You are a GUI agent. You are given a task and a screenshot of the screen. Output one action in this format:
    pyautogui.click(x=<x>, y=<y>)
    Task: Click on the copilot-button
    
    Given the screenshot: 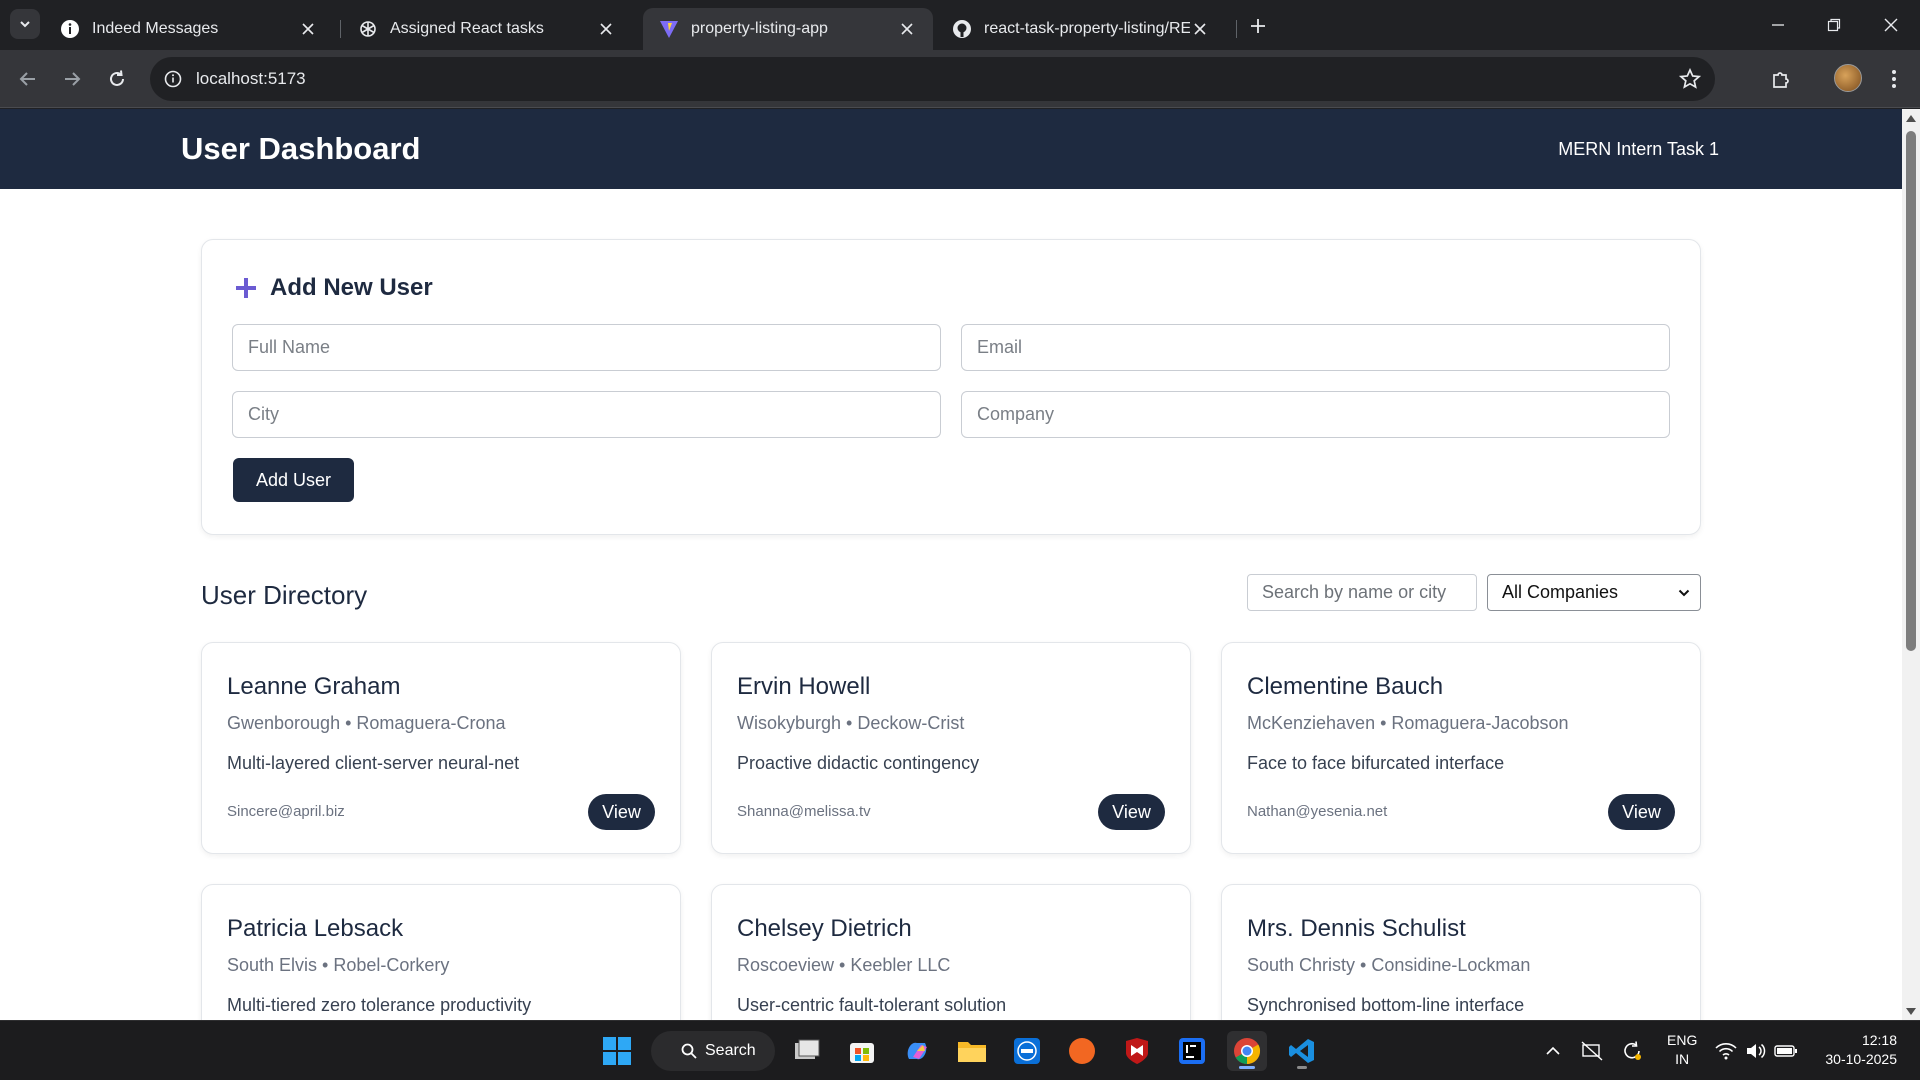 What is the action you would take?
    pyautogui.click(x=917, y=1051)
    